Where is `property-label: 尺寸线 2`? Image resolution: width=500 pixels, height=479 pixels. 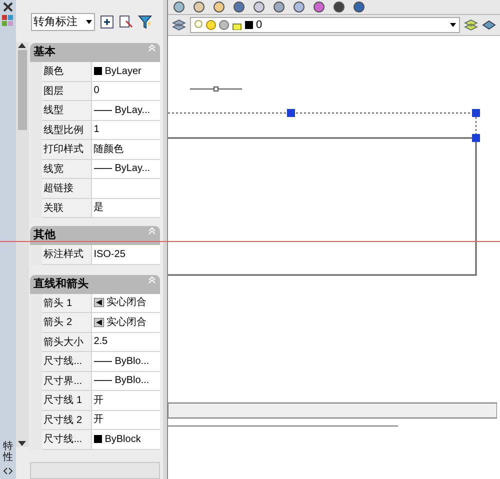
property-label: 尺寸线 2 is located at coordinates (67, 419).